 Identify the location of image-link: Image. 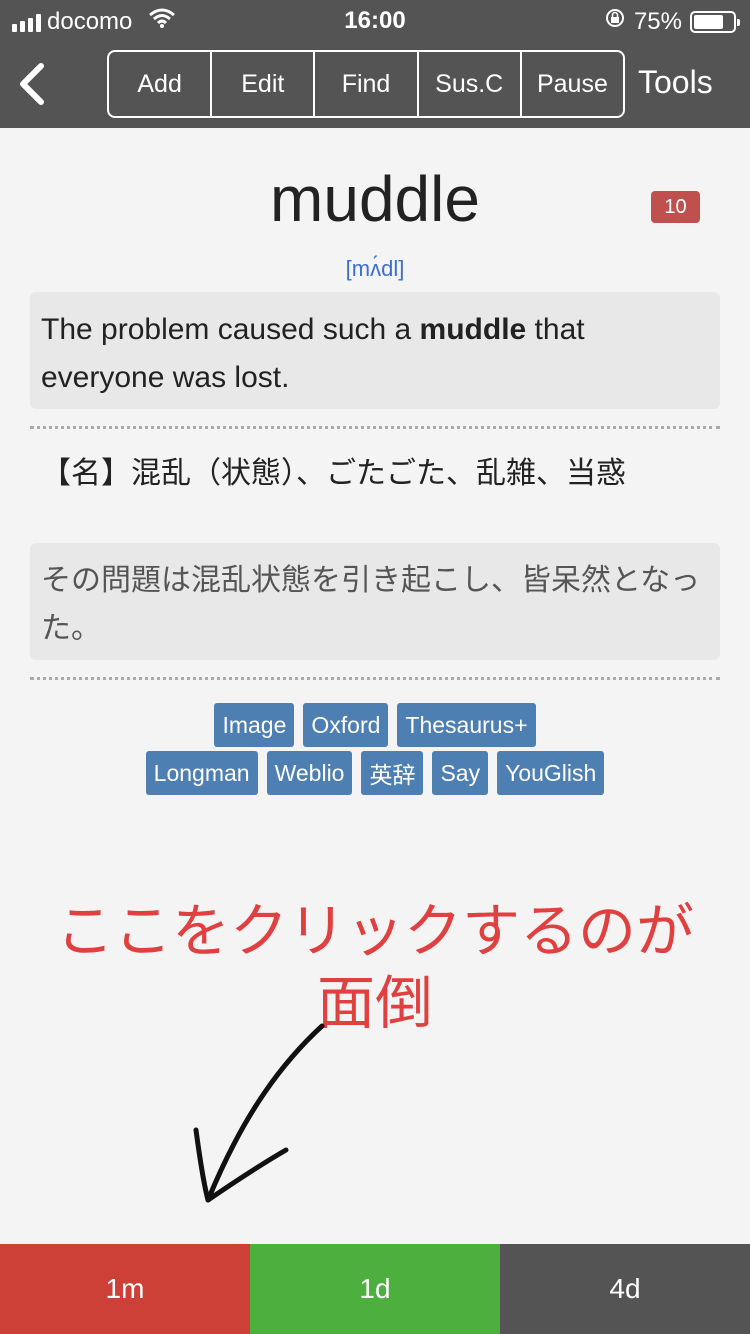
(254, 725).